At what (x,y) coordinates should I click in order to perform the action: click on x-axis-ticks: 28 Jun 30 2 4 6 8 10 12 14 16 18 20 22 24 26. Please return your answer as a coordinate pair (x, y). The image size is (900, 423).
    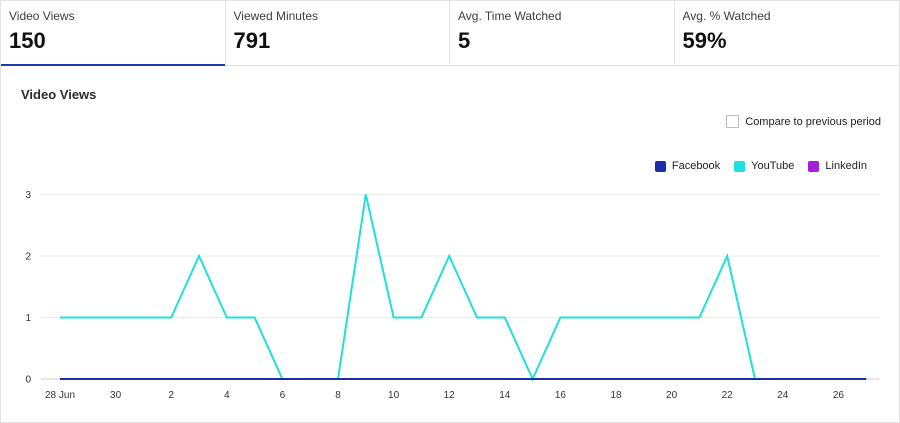
    Looking at the image, I should click on (444, 395).